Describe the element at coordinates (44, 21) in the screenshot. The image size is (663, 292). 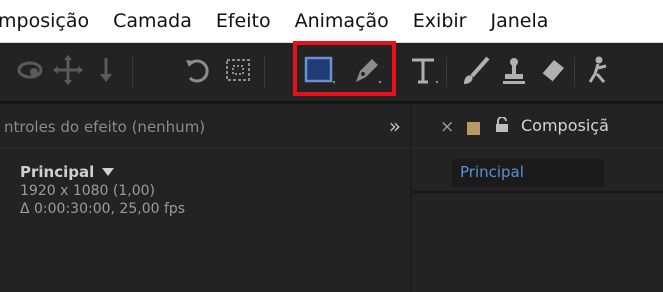
I see `menu-composition: mposição` at that location.